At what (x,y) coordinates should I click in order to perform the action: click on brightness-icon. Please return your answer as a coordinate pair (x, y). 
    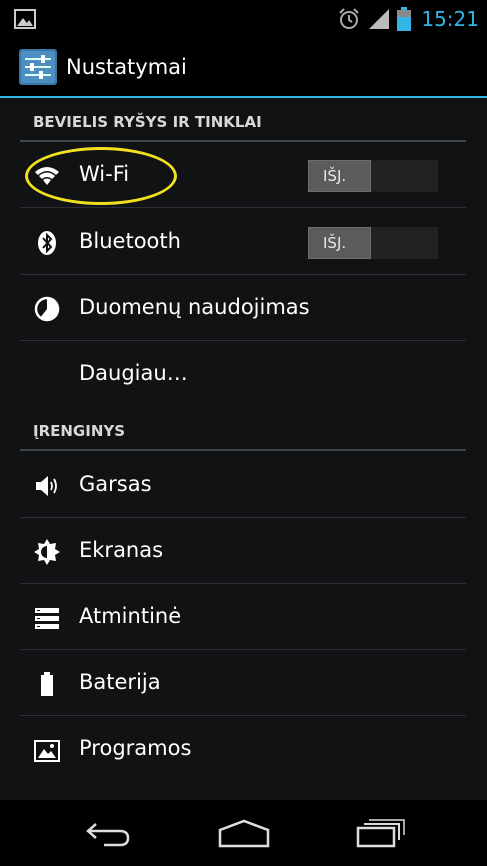
    Looking at the image, I should click on (47, 552).